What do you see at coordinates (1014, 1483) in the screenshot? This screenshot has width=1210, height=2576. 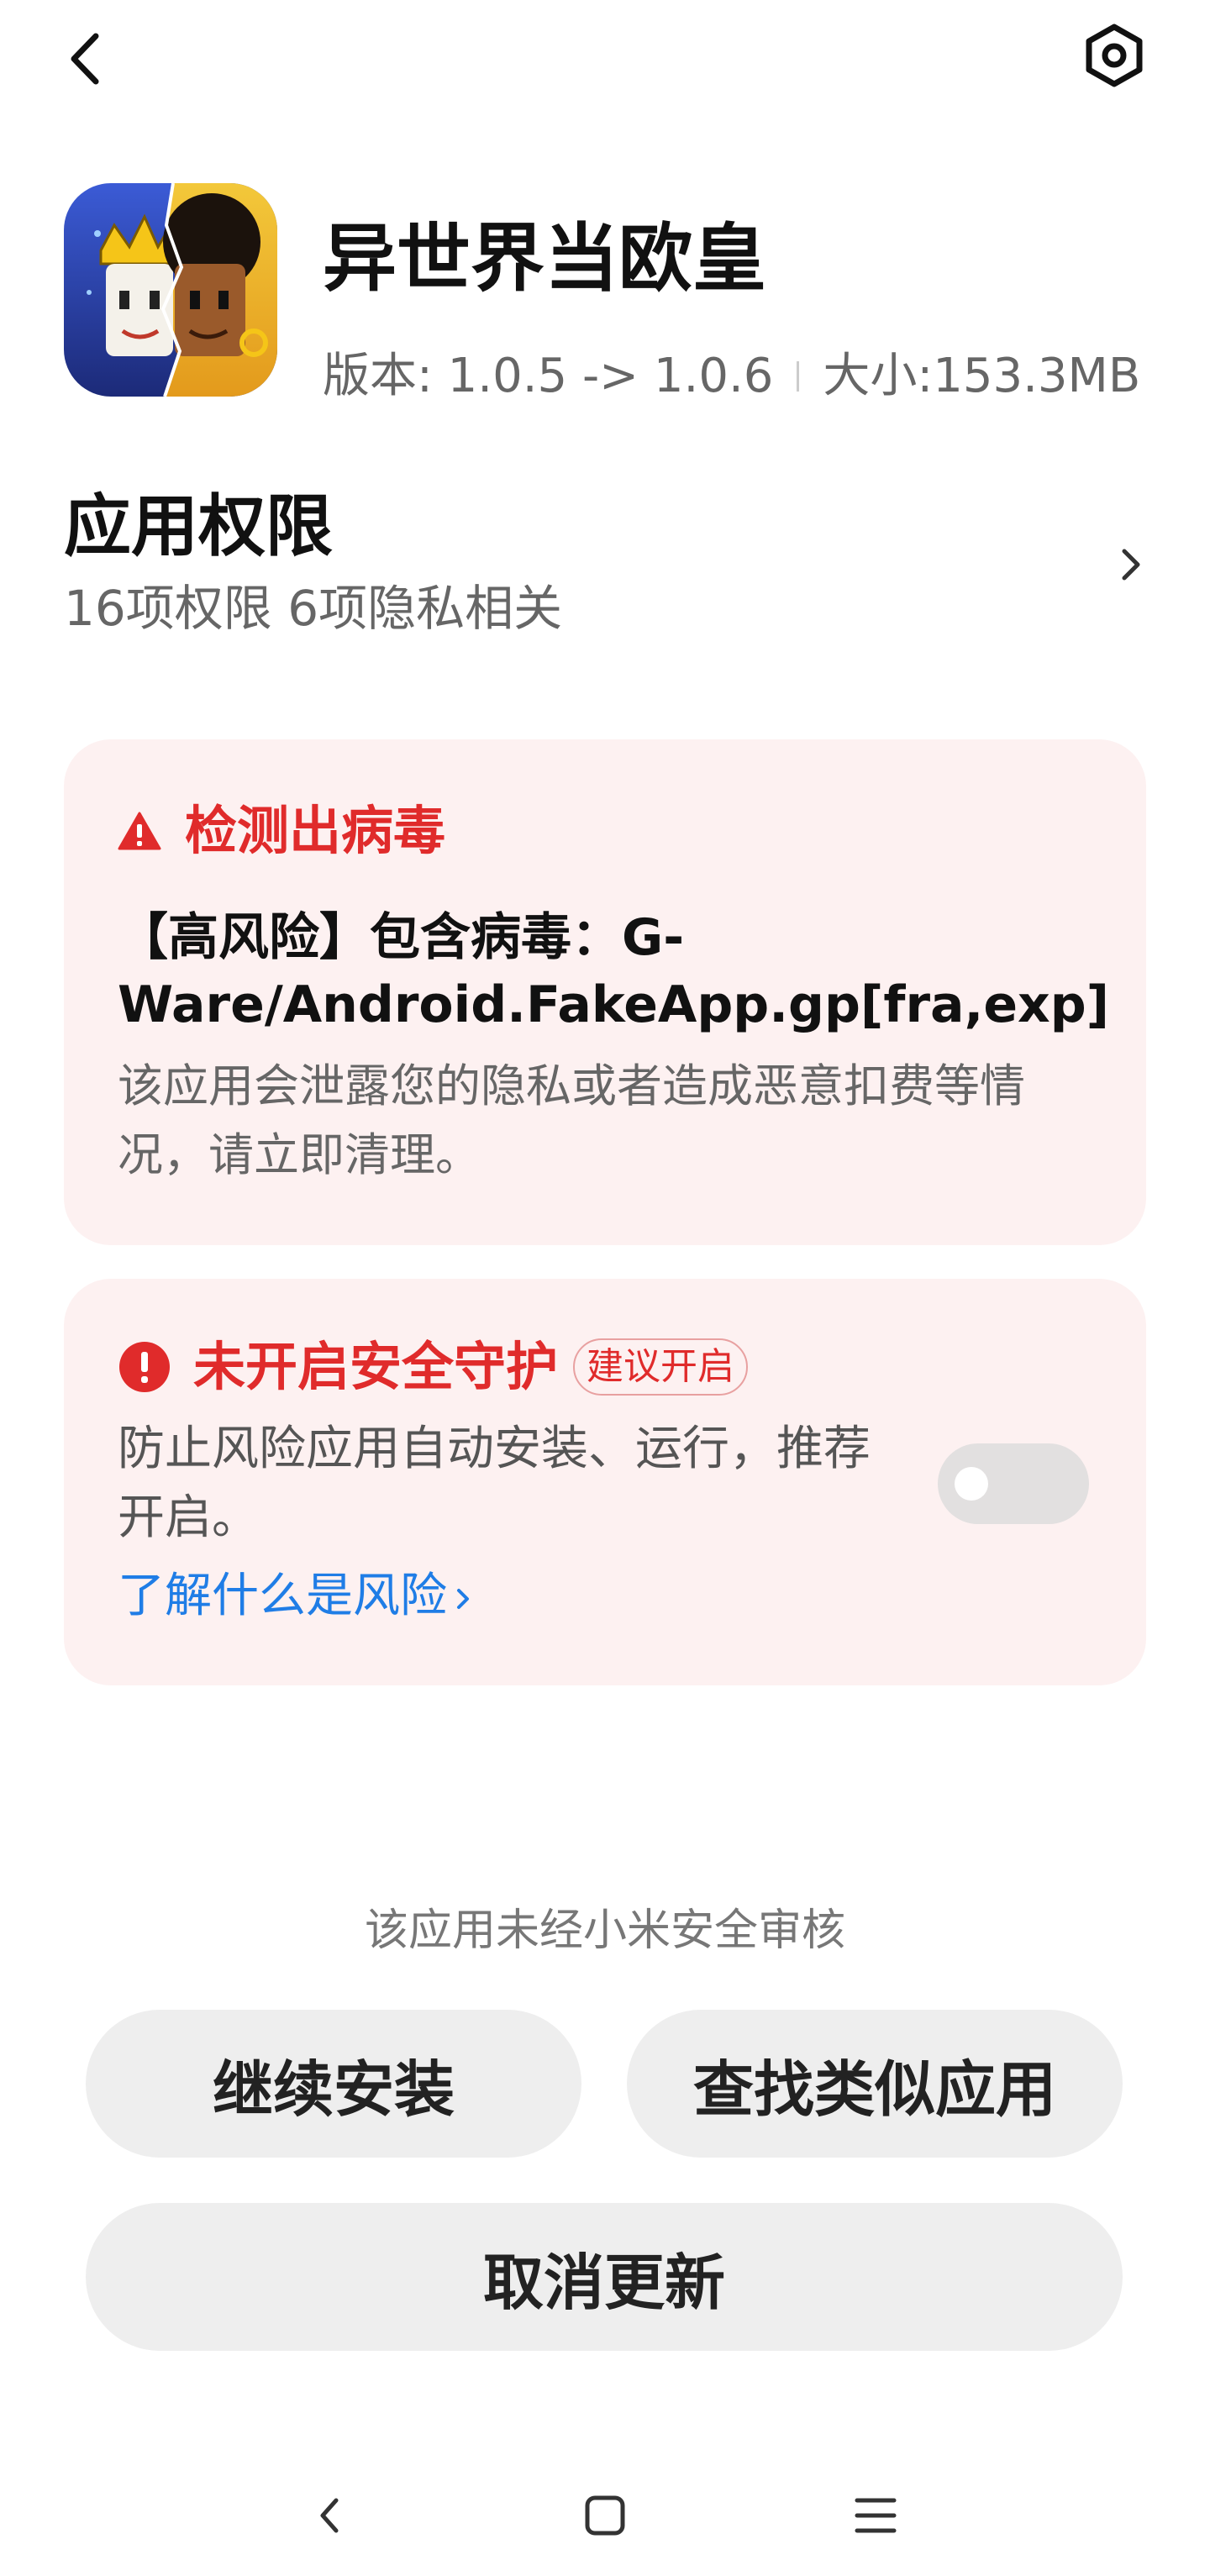 I see `protection-toggle` at bounding box center [1014, 1483].